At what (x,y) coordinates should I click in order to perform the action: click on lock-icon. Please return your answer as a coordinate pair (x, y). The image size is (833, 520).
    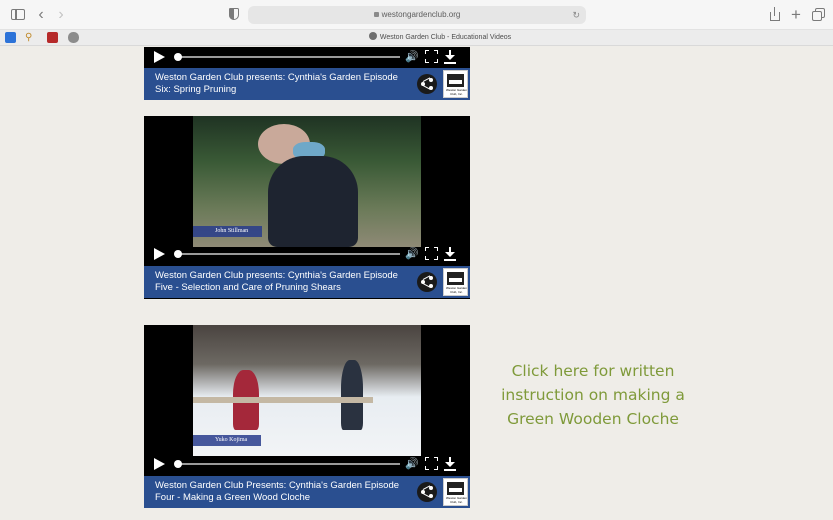
    Looking at the image, I should click on (376, 14).